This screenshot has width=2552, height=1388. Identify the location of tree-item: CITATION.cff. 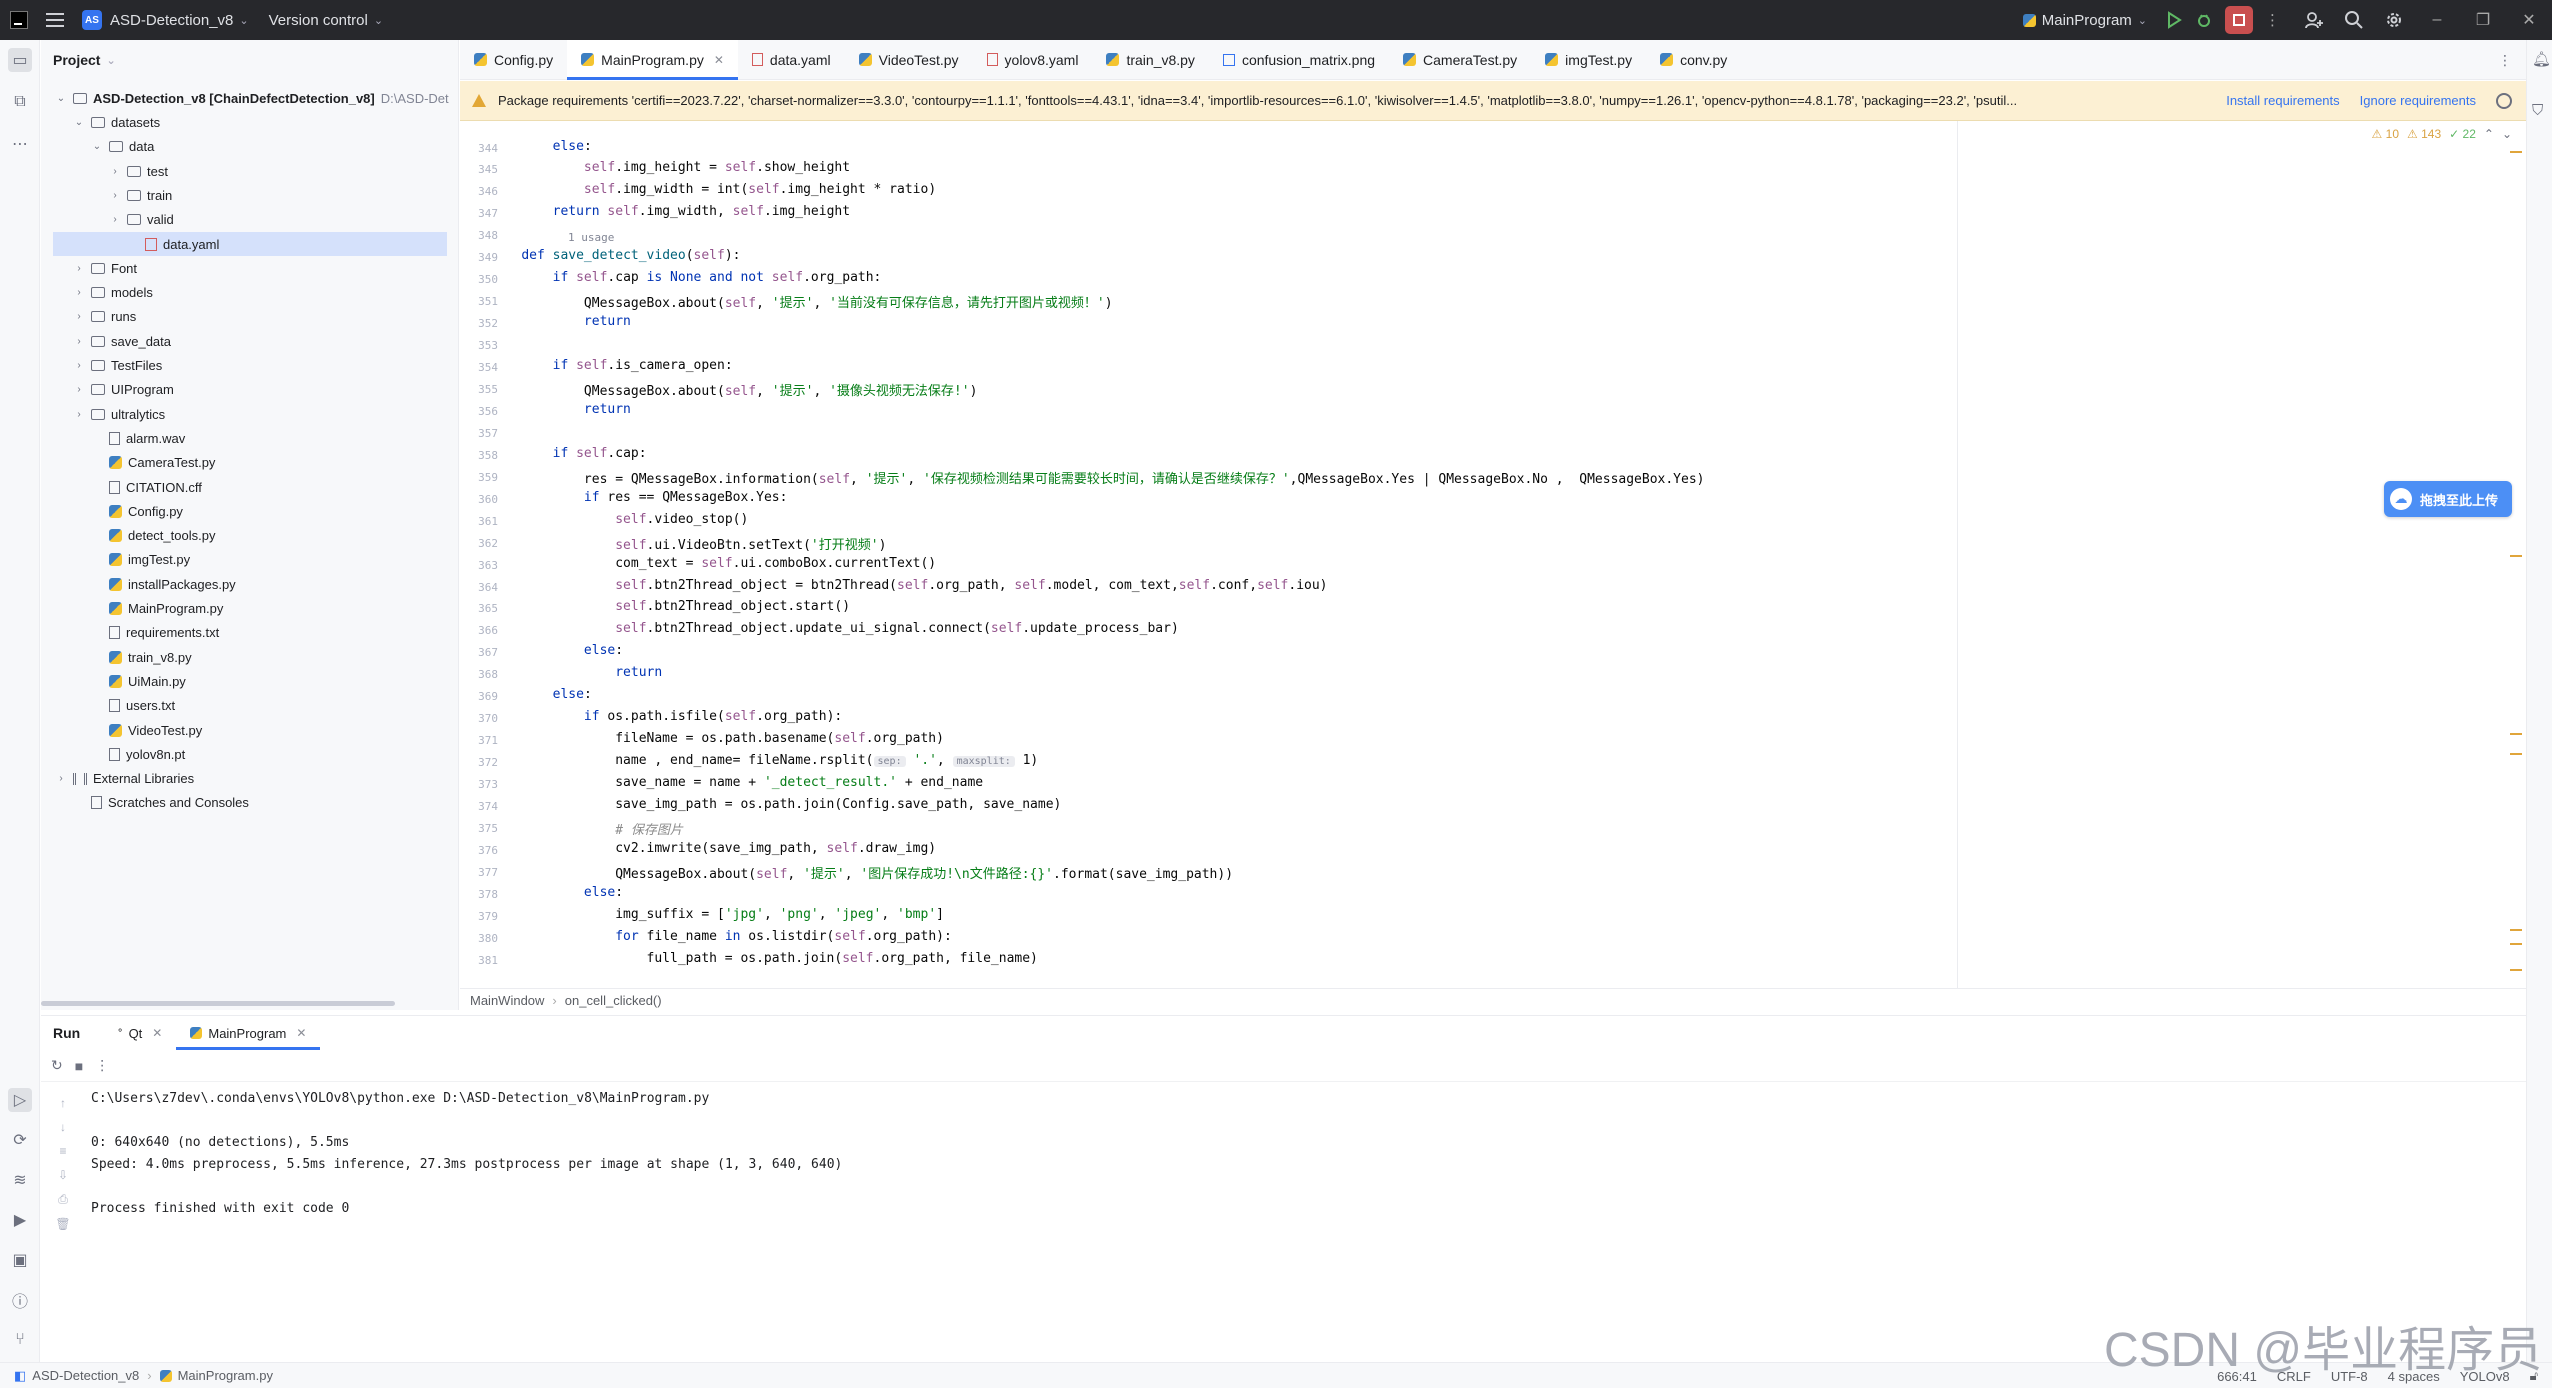
(146, 487).